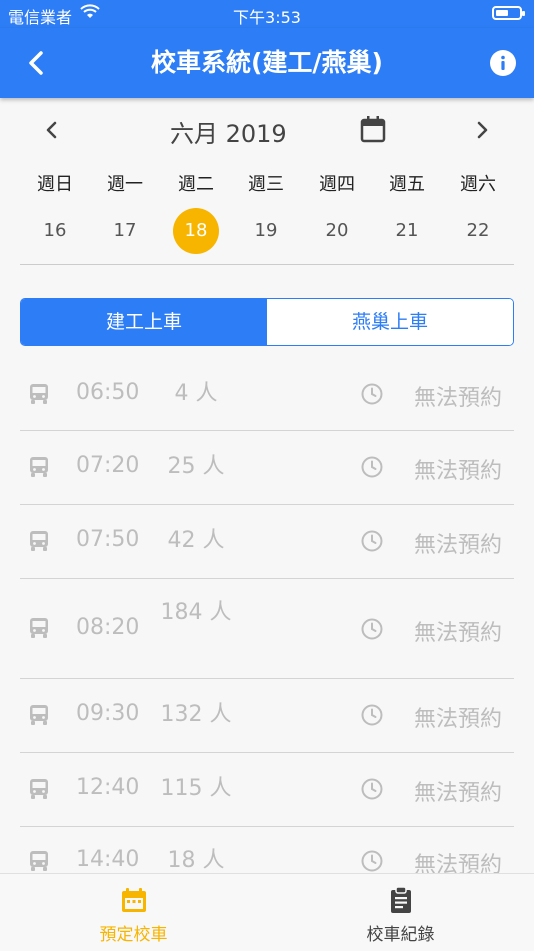  I want to click on departure-time: 07:50, so click(108, 539).